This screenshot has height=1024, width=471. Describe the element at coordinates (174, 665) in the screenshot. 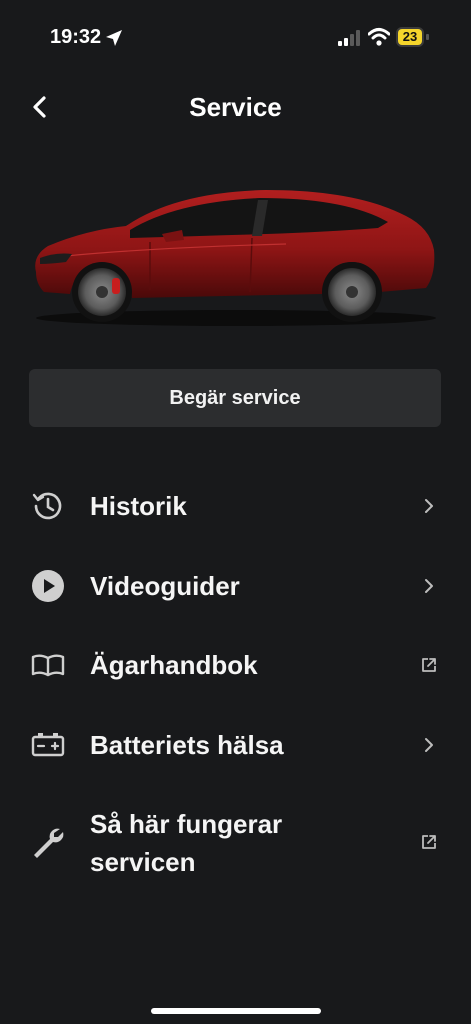

I see `menu-item-label: Ägarhandbok` at that location.